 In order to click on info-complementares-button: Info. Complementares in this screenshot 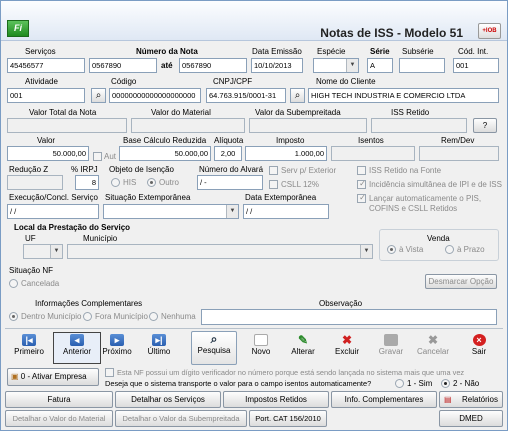, I will do `click(384, 399)`.